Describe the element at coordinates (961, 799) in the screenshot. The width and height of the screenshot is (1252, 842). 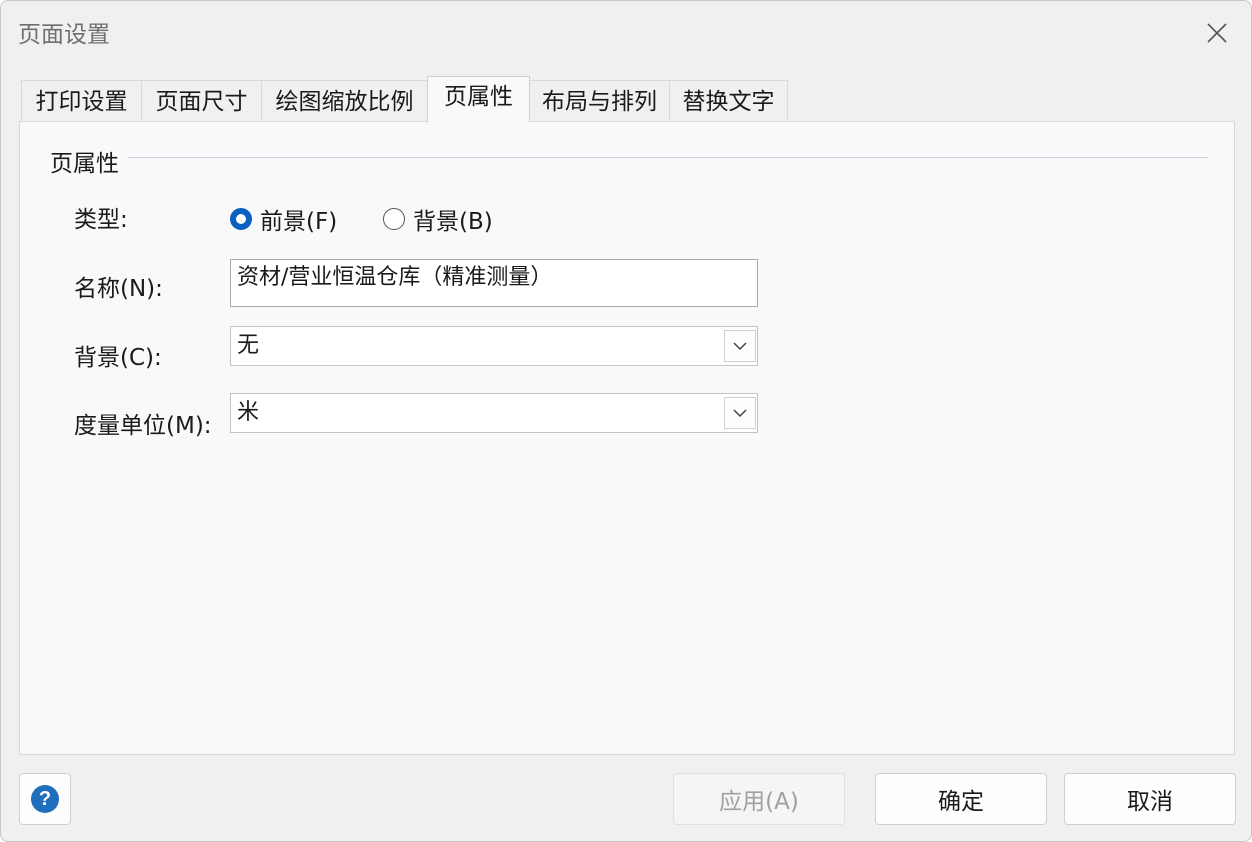
I see `ok-button: 确定` at that location.